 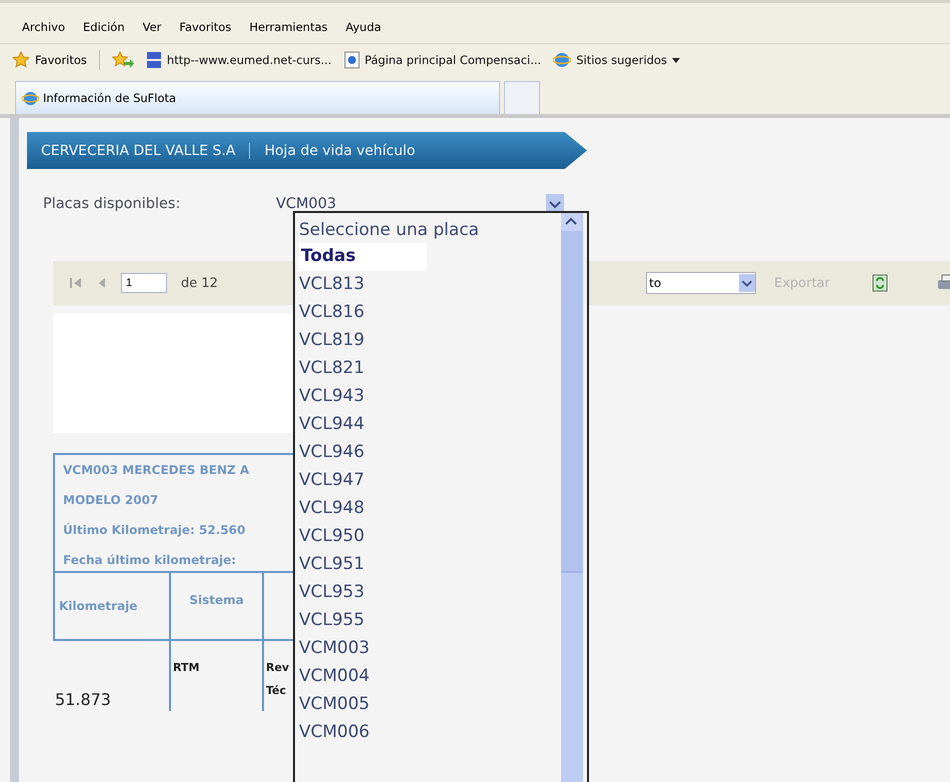 I want to click on plate-option: Seleccione una placa, so click(x=428, y=230).